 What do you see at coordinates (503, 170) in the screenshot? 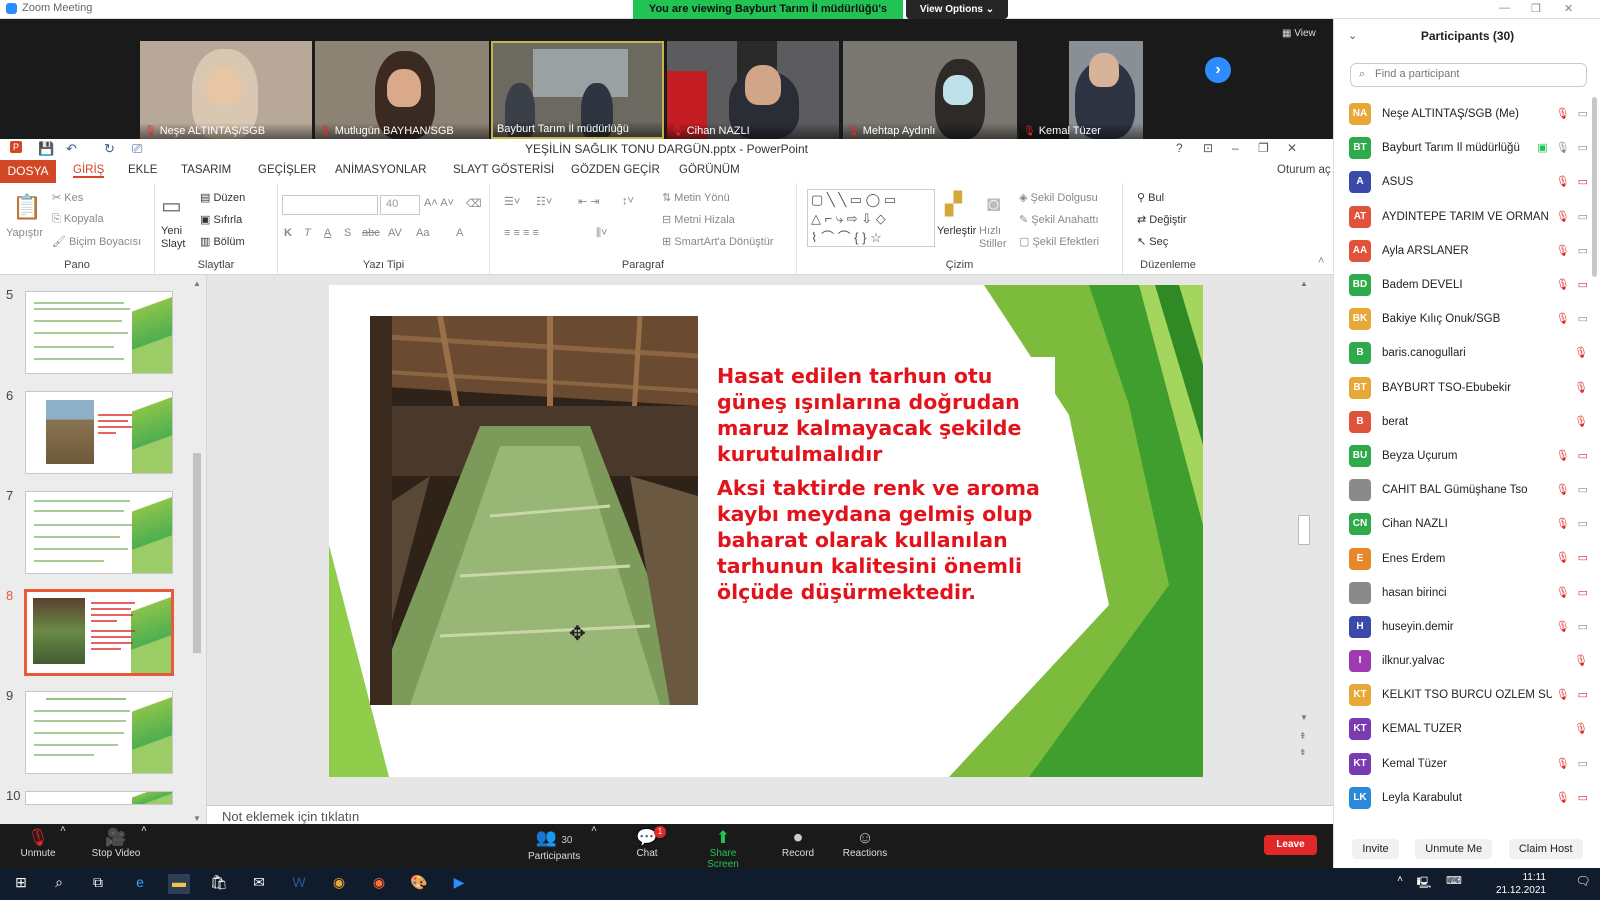
I see `tab-slayt-gosterisi: SLAYT GÖSTERİSİ` at bounding box center [503, 170].